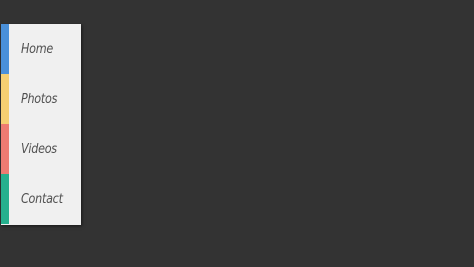 The image size is (474, 267). I want to click on menu-item-home: Home, so click(41, 49).